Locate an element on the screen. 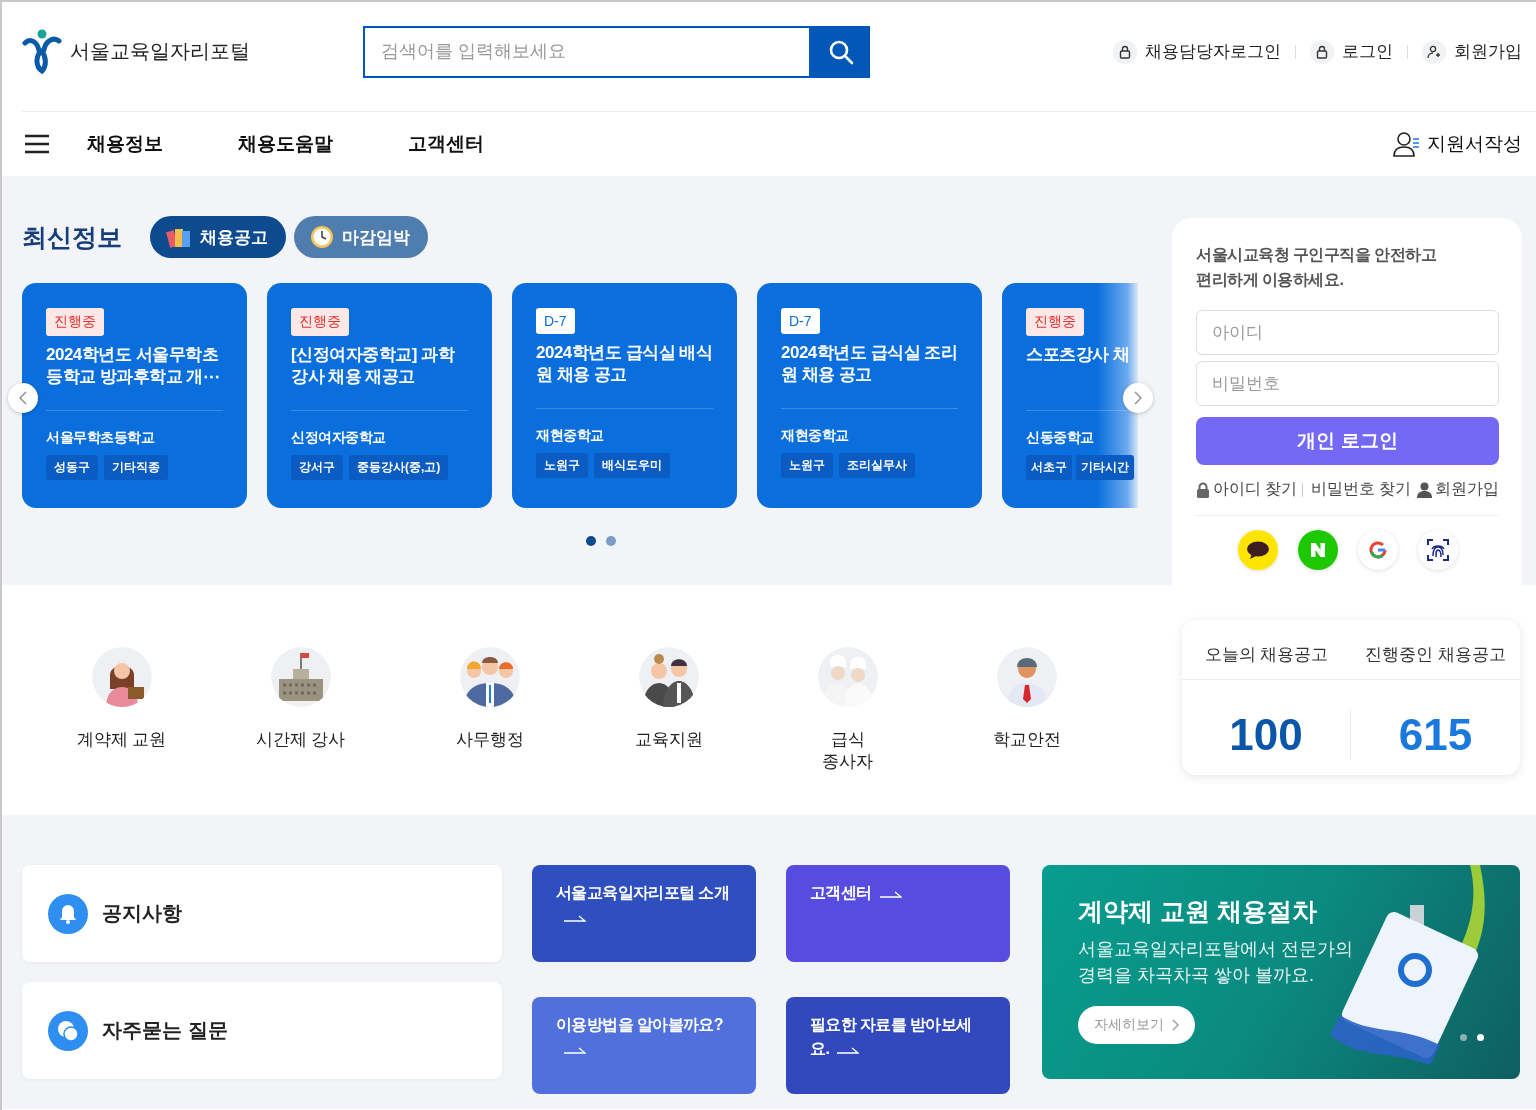 Image resolution: width=1536 pixels, height=1110 pixels. chat-bubbles-icon is located at coordinates (68, 1030).